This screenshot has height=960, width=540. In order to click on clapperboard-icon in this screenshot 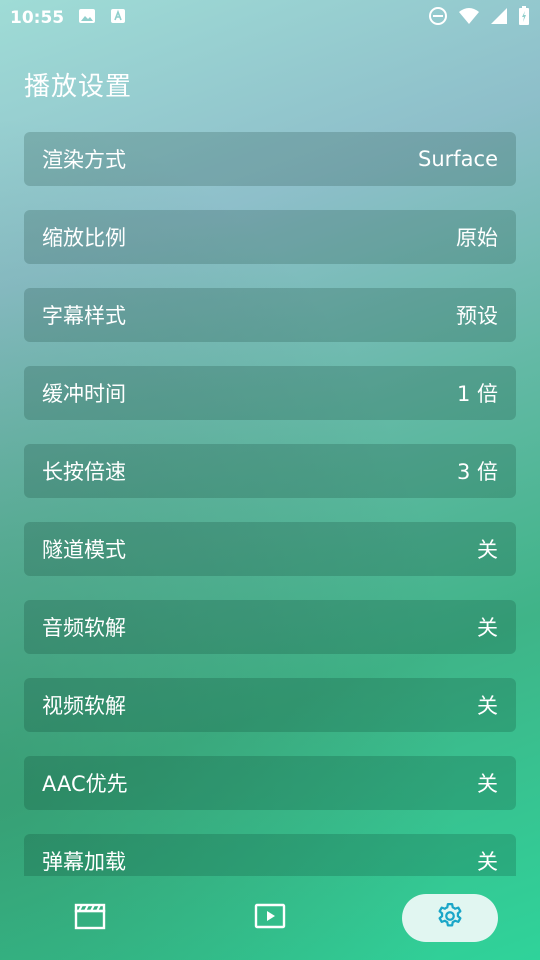, I will do `click(90, 918)`.